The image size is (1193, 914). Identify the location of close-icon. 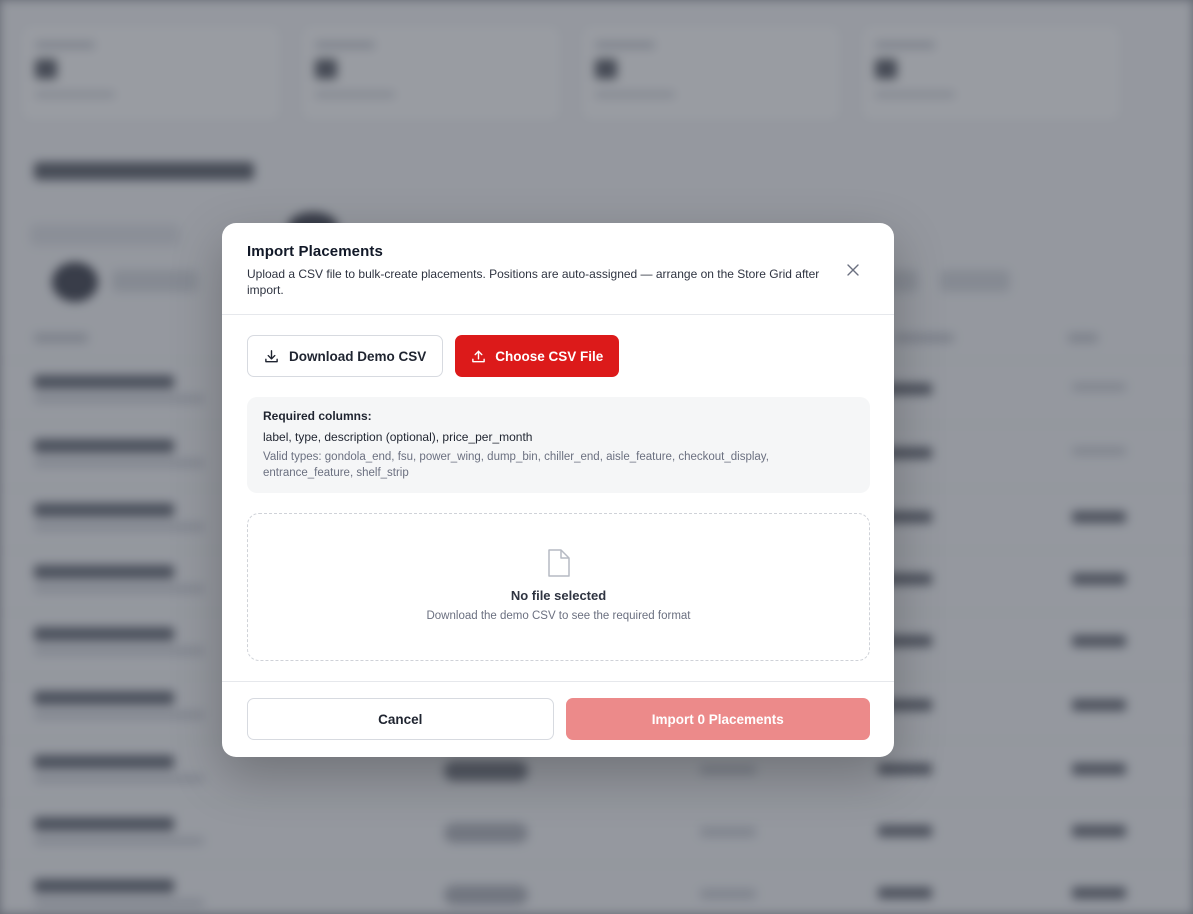
(853, 270).